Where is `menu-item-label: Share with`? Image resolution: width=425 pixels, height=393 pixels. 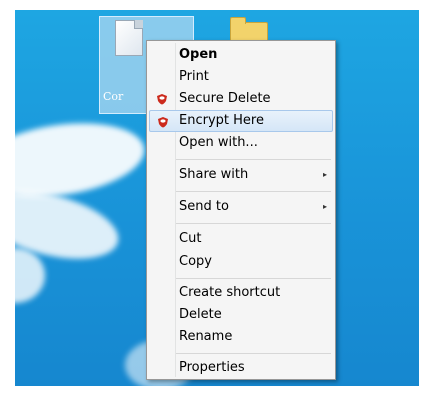 menu-item-label: Share with is located at coordinates (214, 174).